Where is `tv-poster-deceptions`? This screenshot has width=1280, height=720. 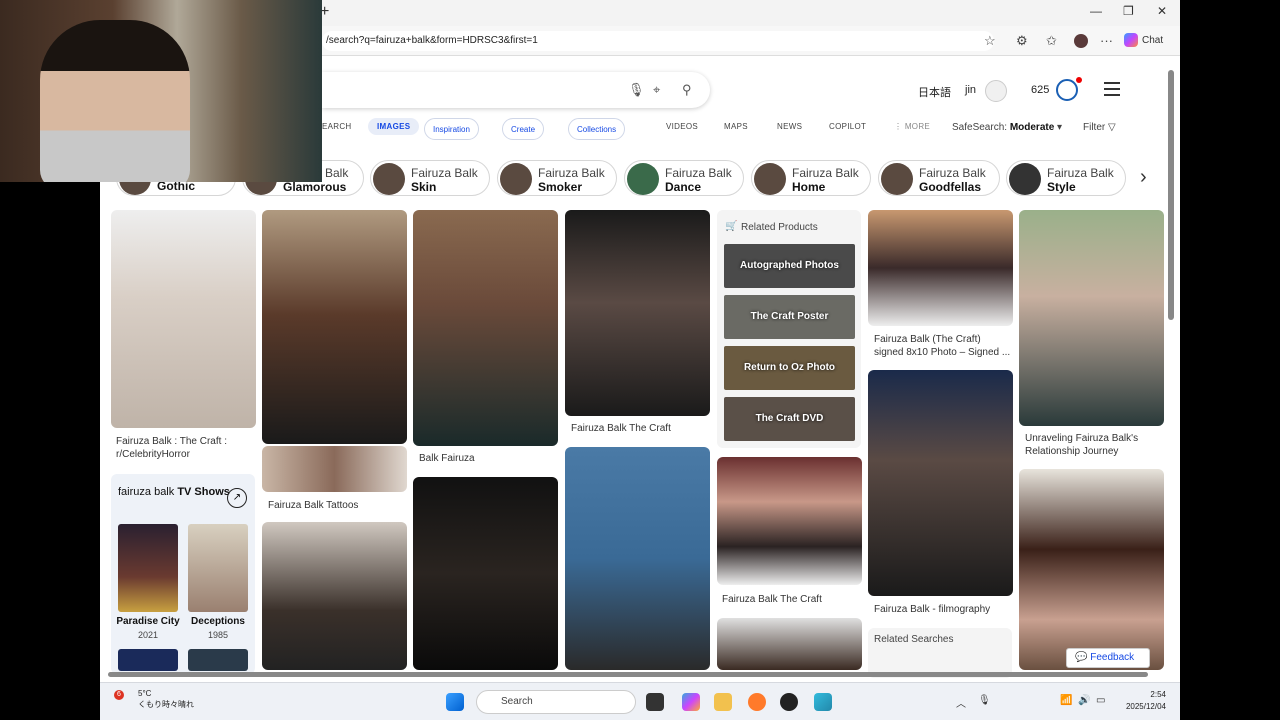
tv-poster-deceptions is located at coordinates (218, 568).